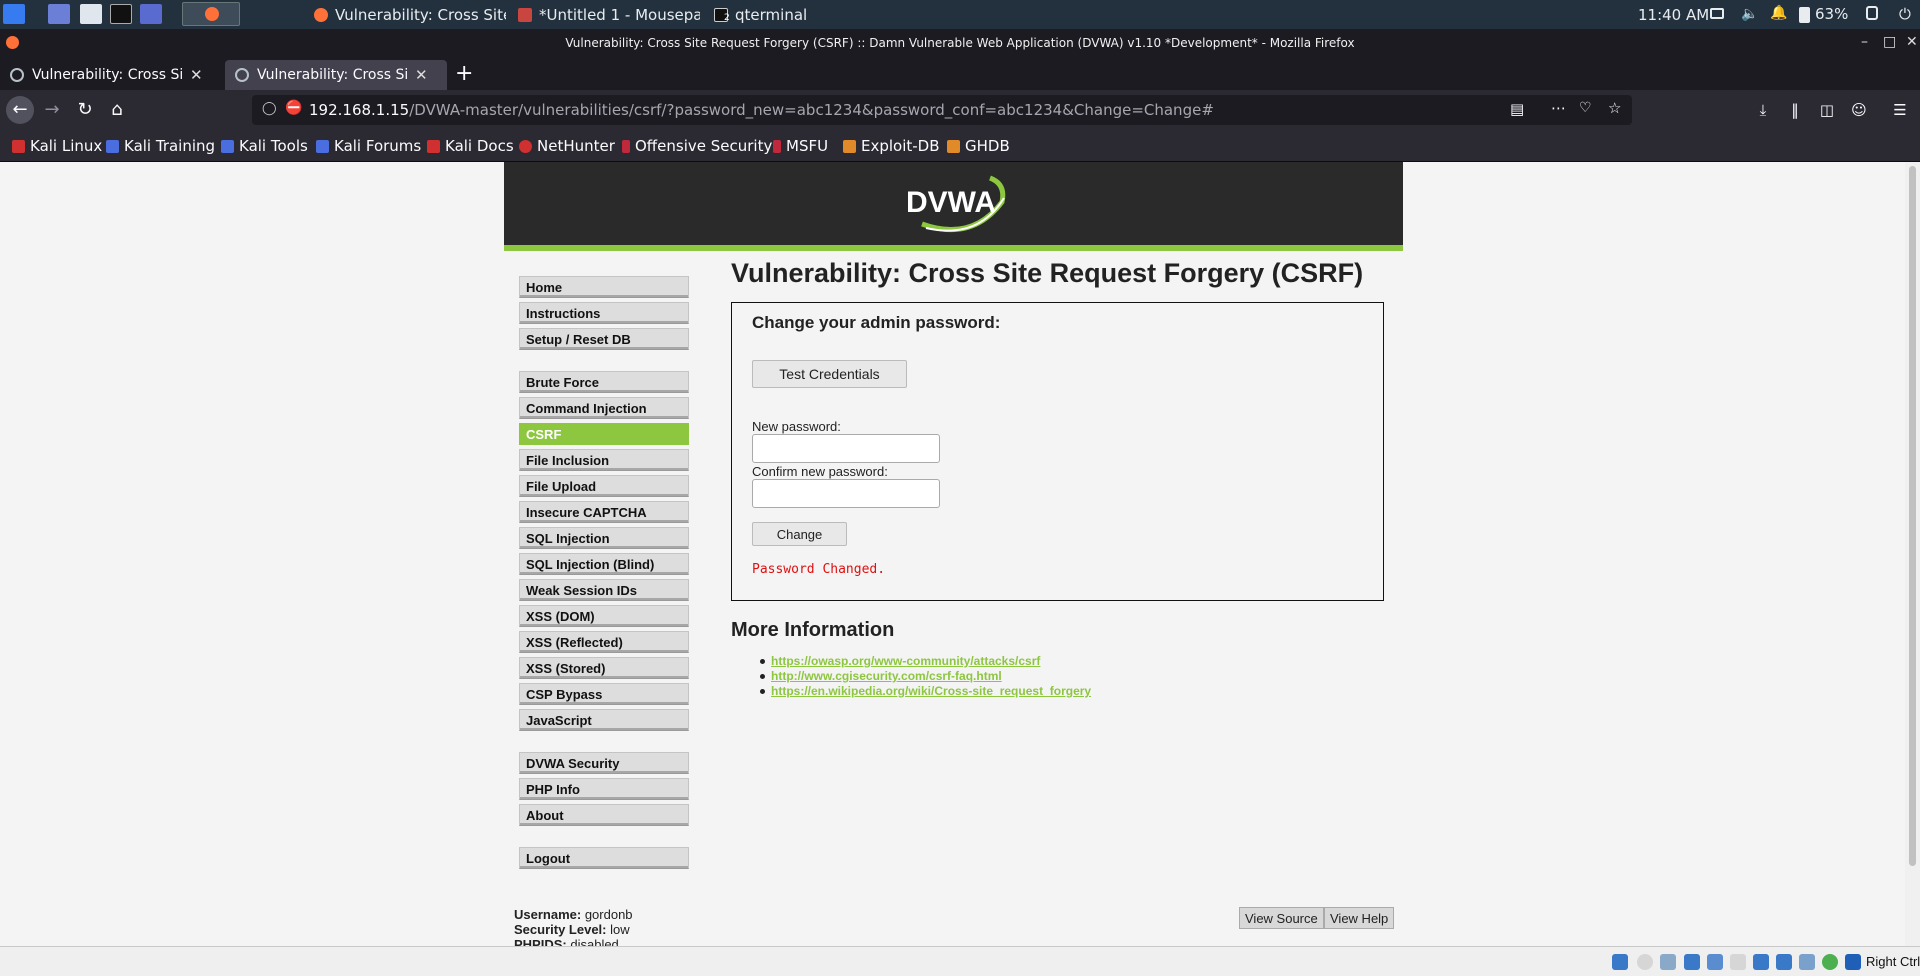 Image resolution: width=1920 pixels, height=976 pixels. Describe the element at coordinates (1905, 14) in the screenshot. I see `power-icon: ⏻` at that location.